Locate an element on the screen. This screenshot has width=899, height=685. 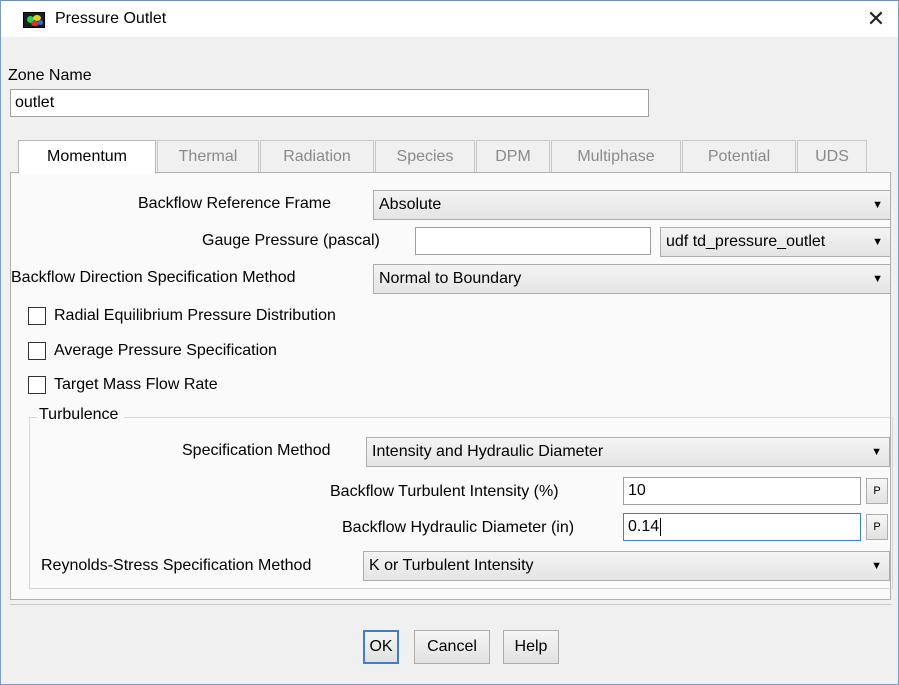
tab-radiation: Radiation is located at coordinates (317, 156).